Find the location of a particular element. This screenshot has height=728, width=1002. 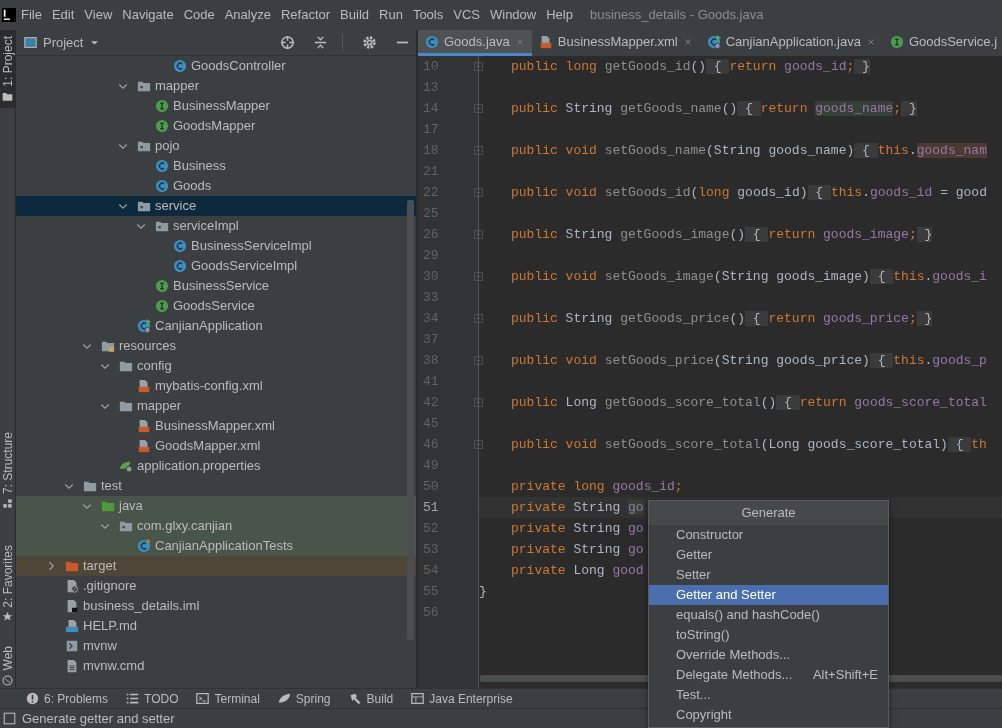

tree-row: mybatis-config.xml is located at coordinates (216, 386).